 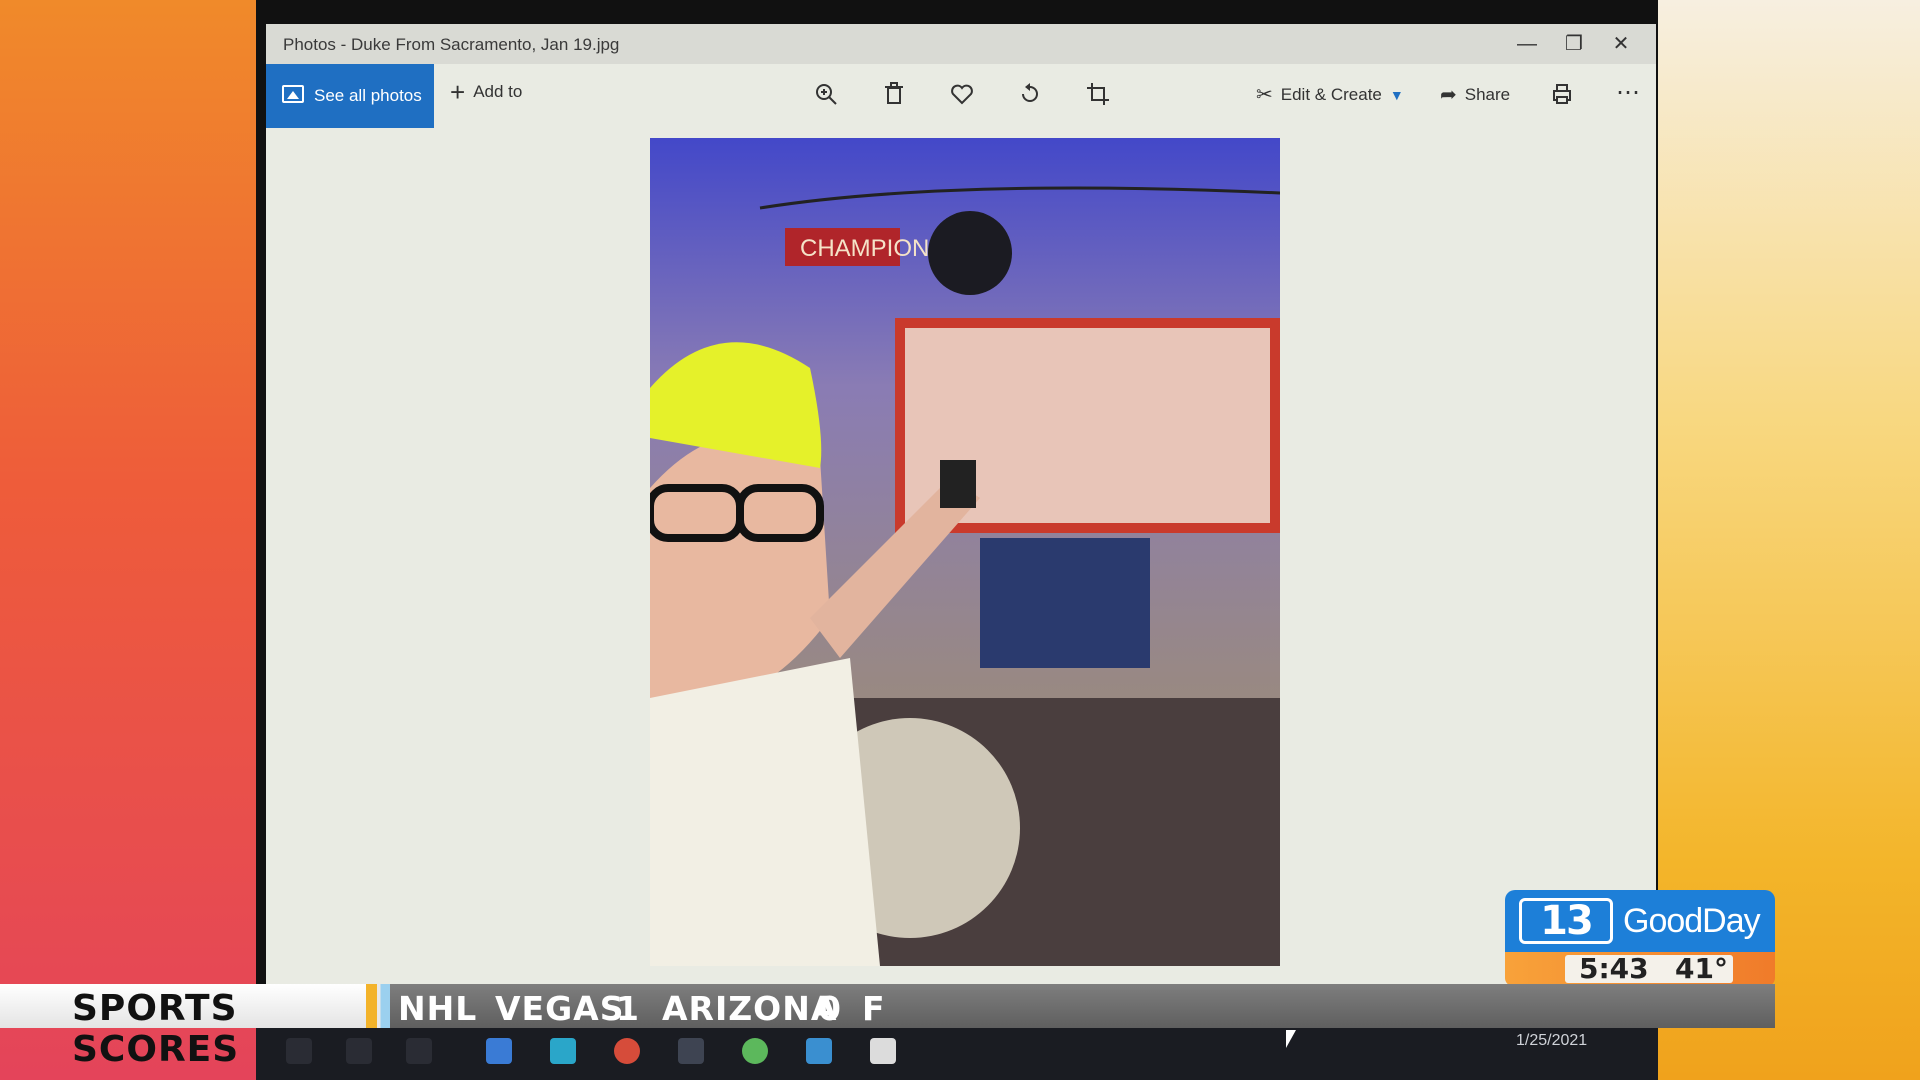 What do you see at coordinates (1264, 95) in the screenshot?
I see `edit-create-icon: ✂` at bounding box center [1264, 95].